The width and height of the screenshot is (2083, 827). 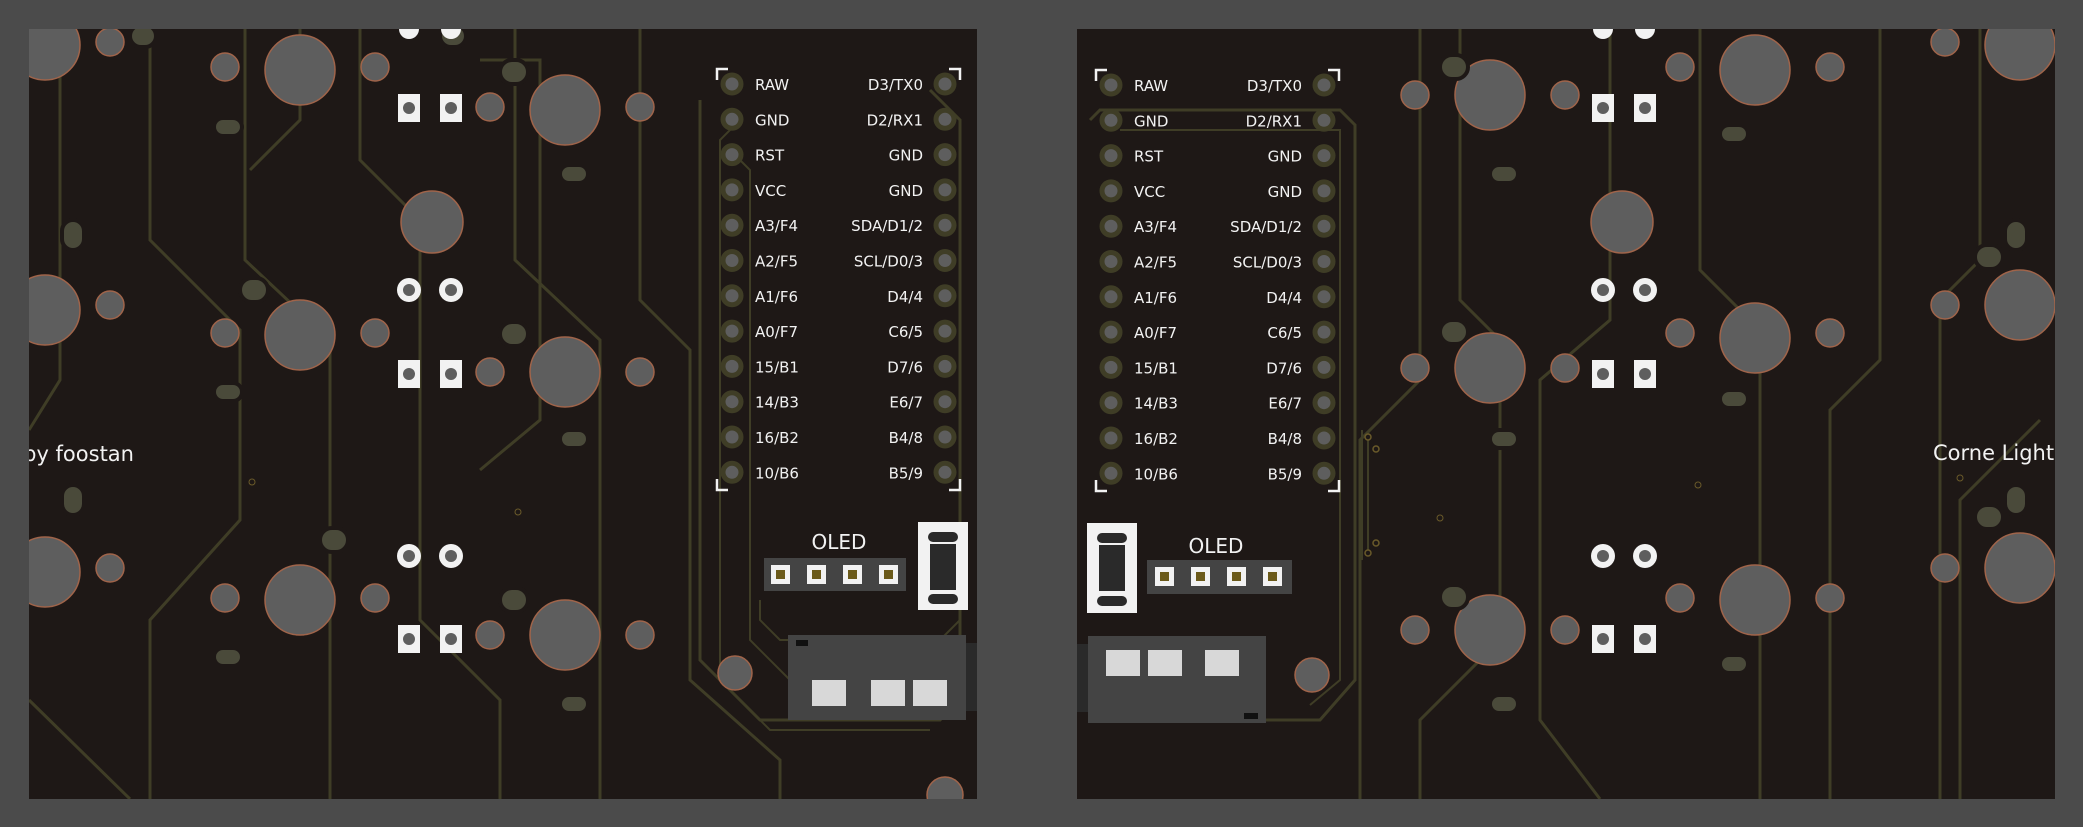 What do you see at coordinates (1274, 121) in the screenshot?
I see `right-mcu-pin-label-right-1: D2/RX1` at bounding box center [1274, 121].